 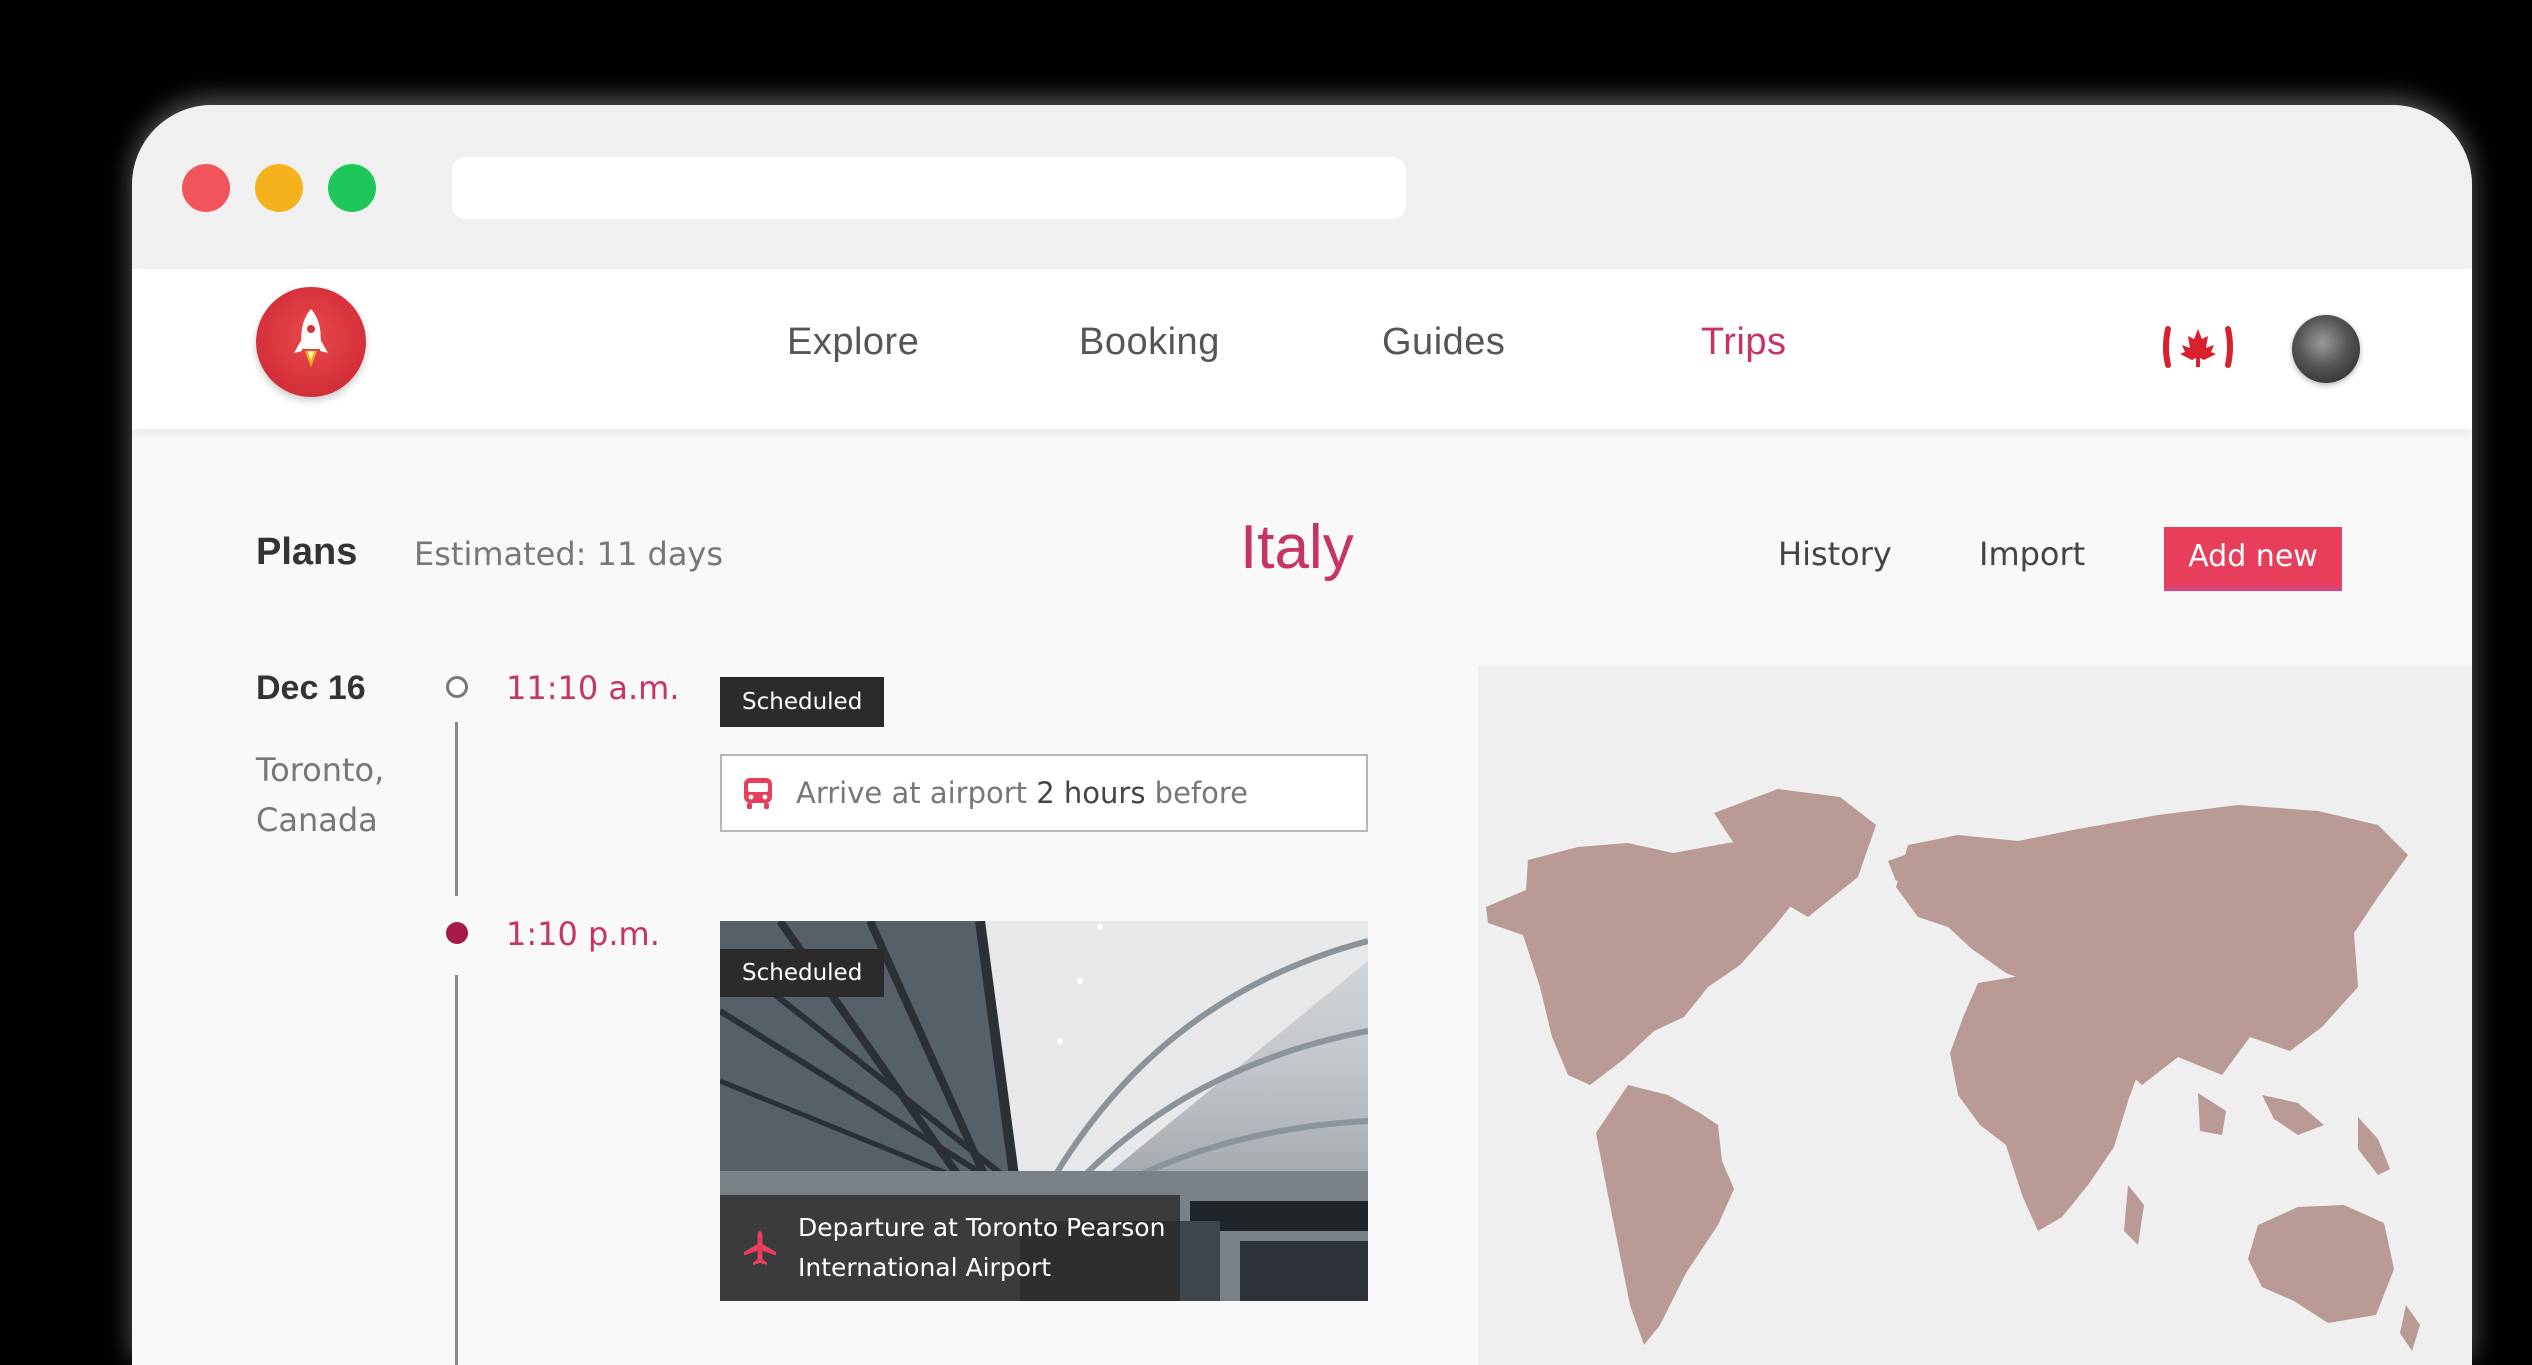 What do you see at coordinates (279, 188) in the screenshot?
I see `minimize-window-button` at bounding box center [279, 188].